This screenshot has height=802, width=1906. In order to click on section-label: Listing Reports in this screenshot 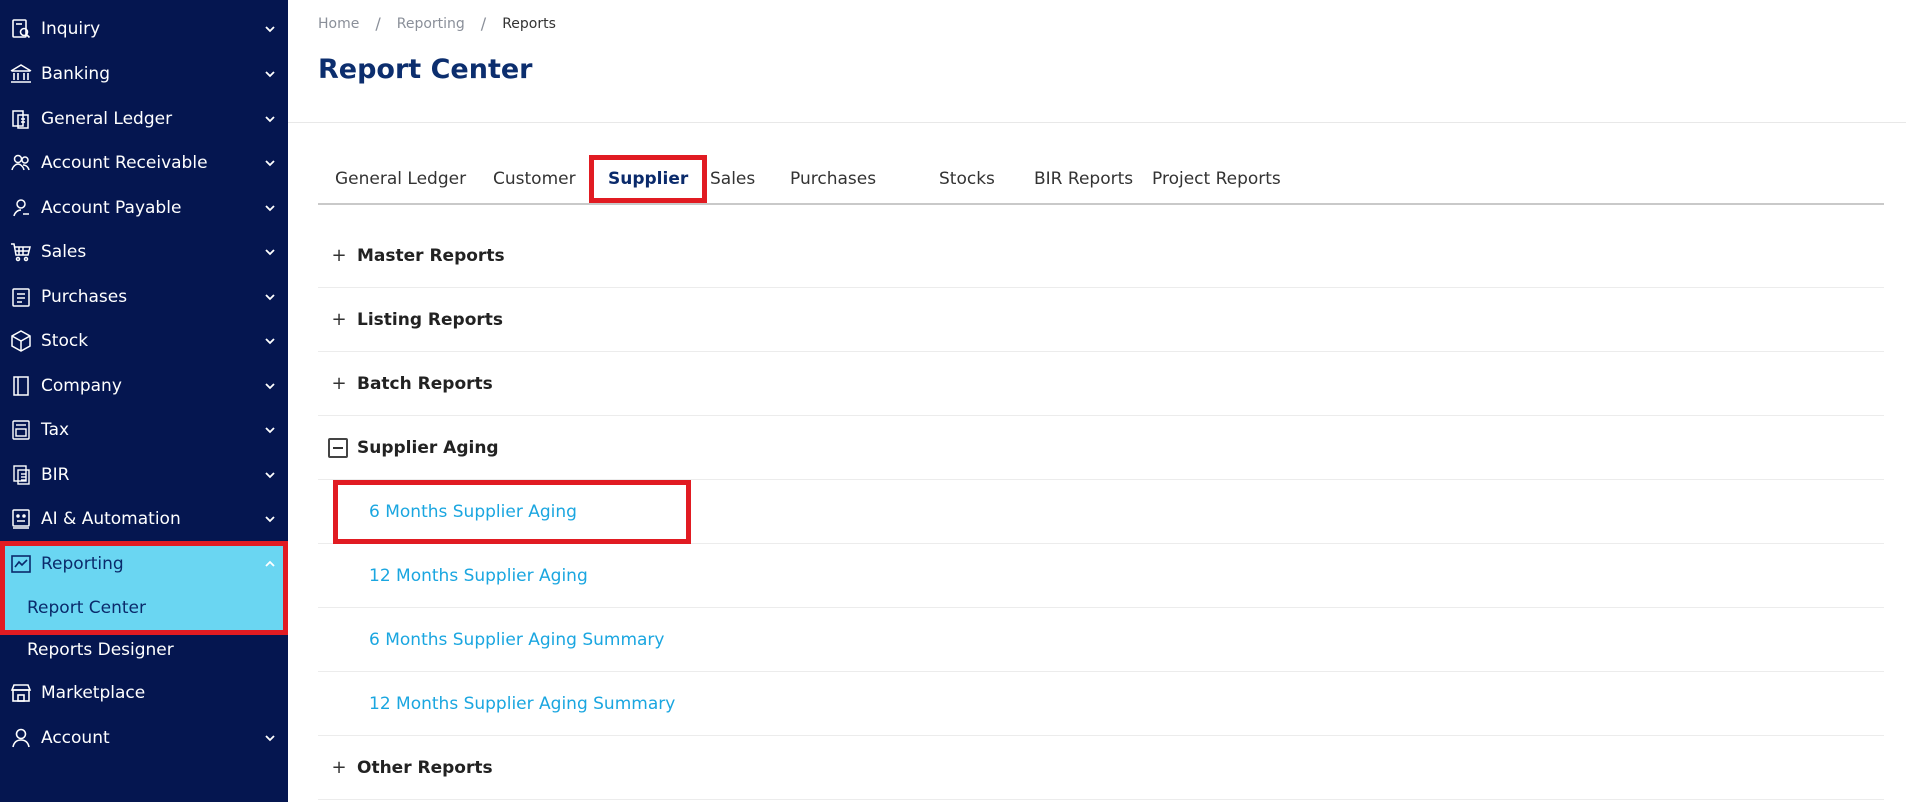, I will do `click(430, 319)`.